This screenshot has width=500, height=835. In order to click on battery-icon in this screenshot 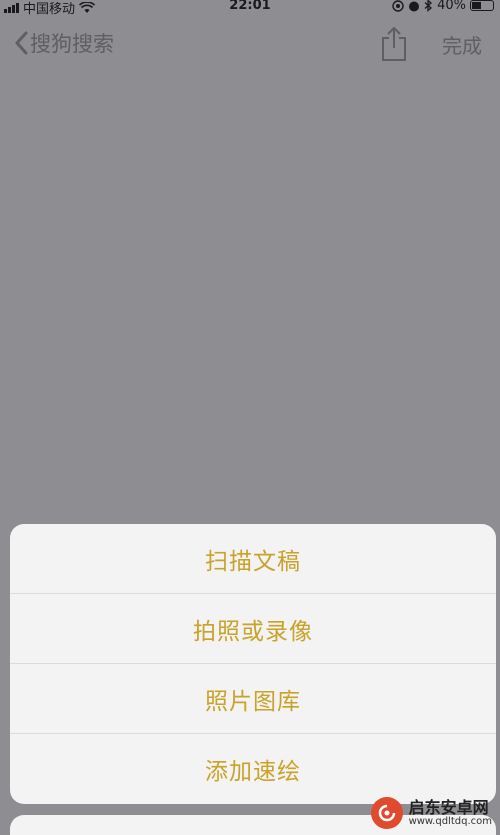, I will do `click(482, 5)`.